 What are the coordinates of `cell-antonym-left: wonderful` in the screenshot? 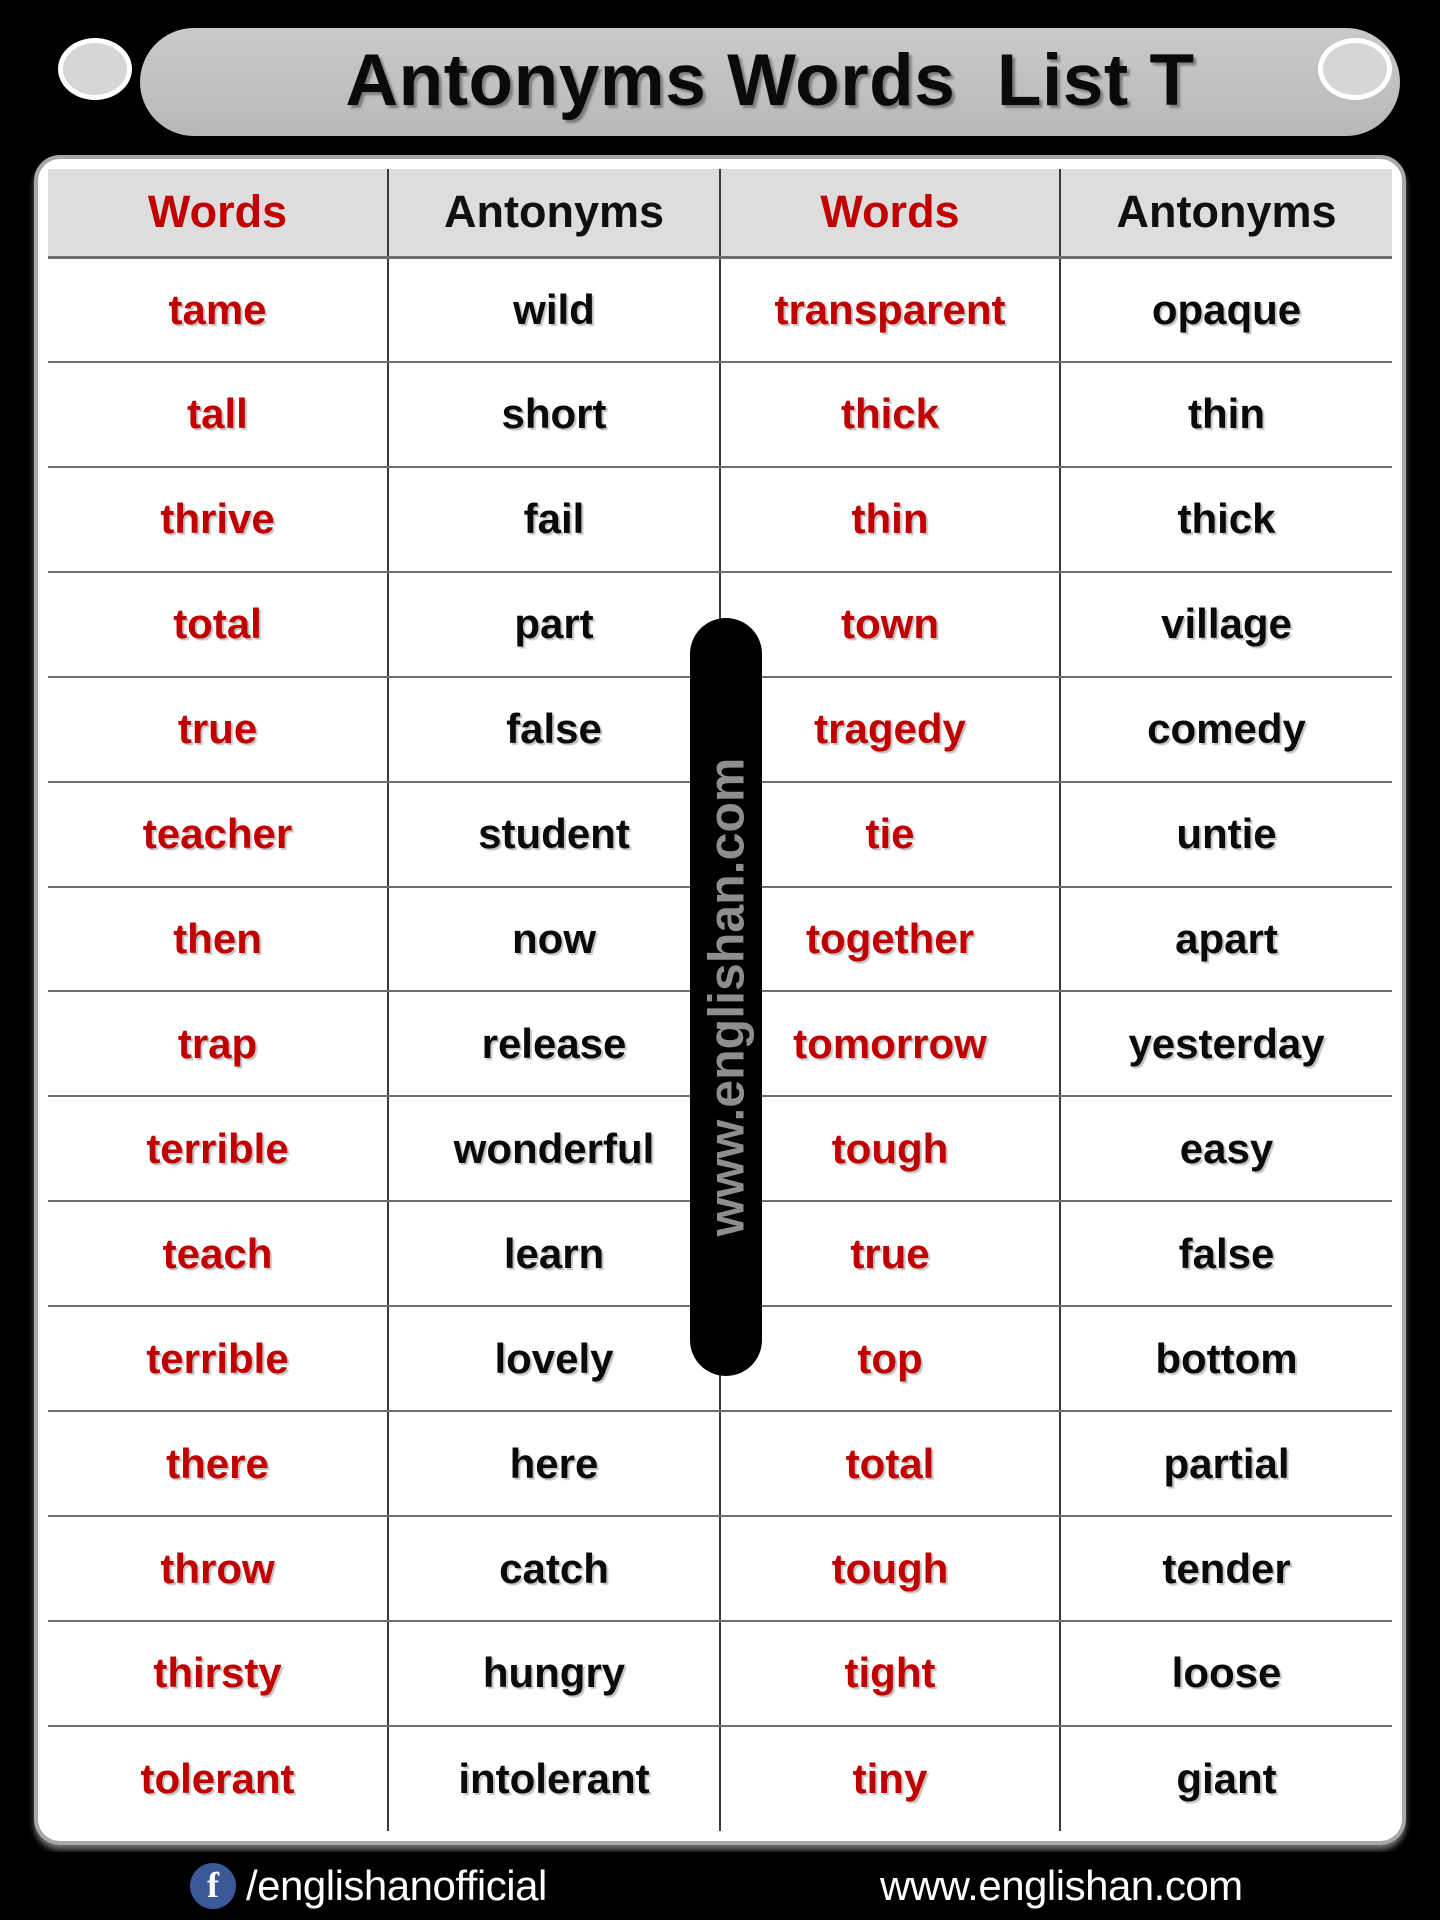 It's located at (554, 1149).